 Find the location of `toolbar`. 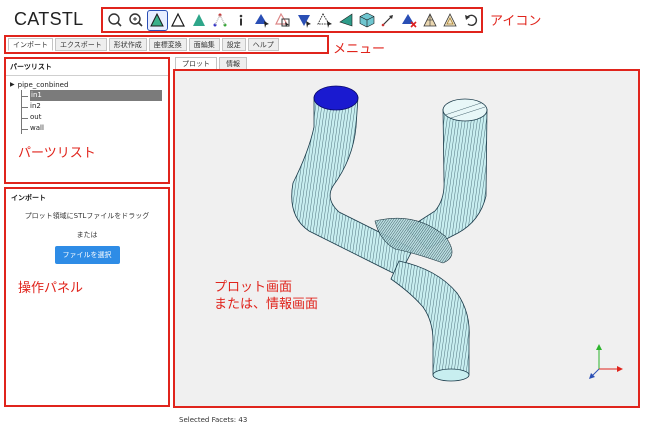

toolbar is located at coordinates (292, 20).